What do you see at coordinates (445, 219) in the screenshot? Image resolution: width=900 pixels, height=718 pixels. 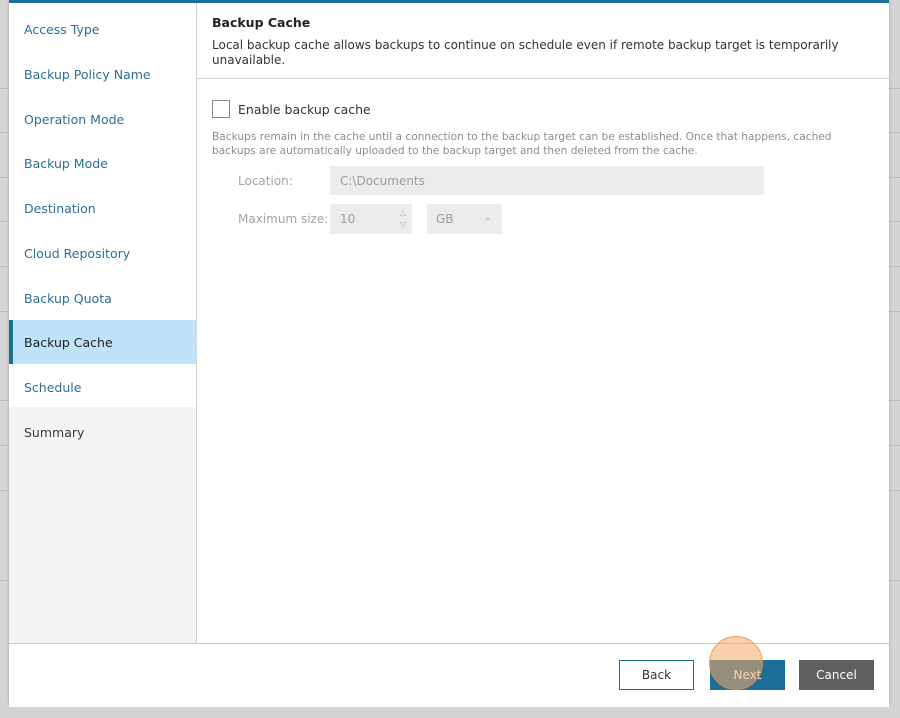 I see `size-unit-value: GB` at bounding box center [445, 219].